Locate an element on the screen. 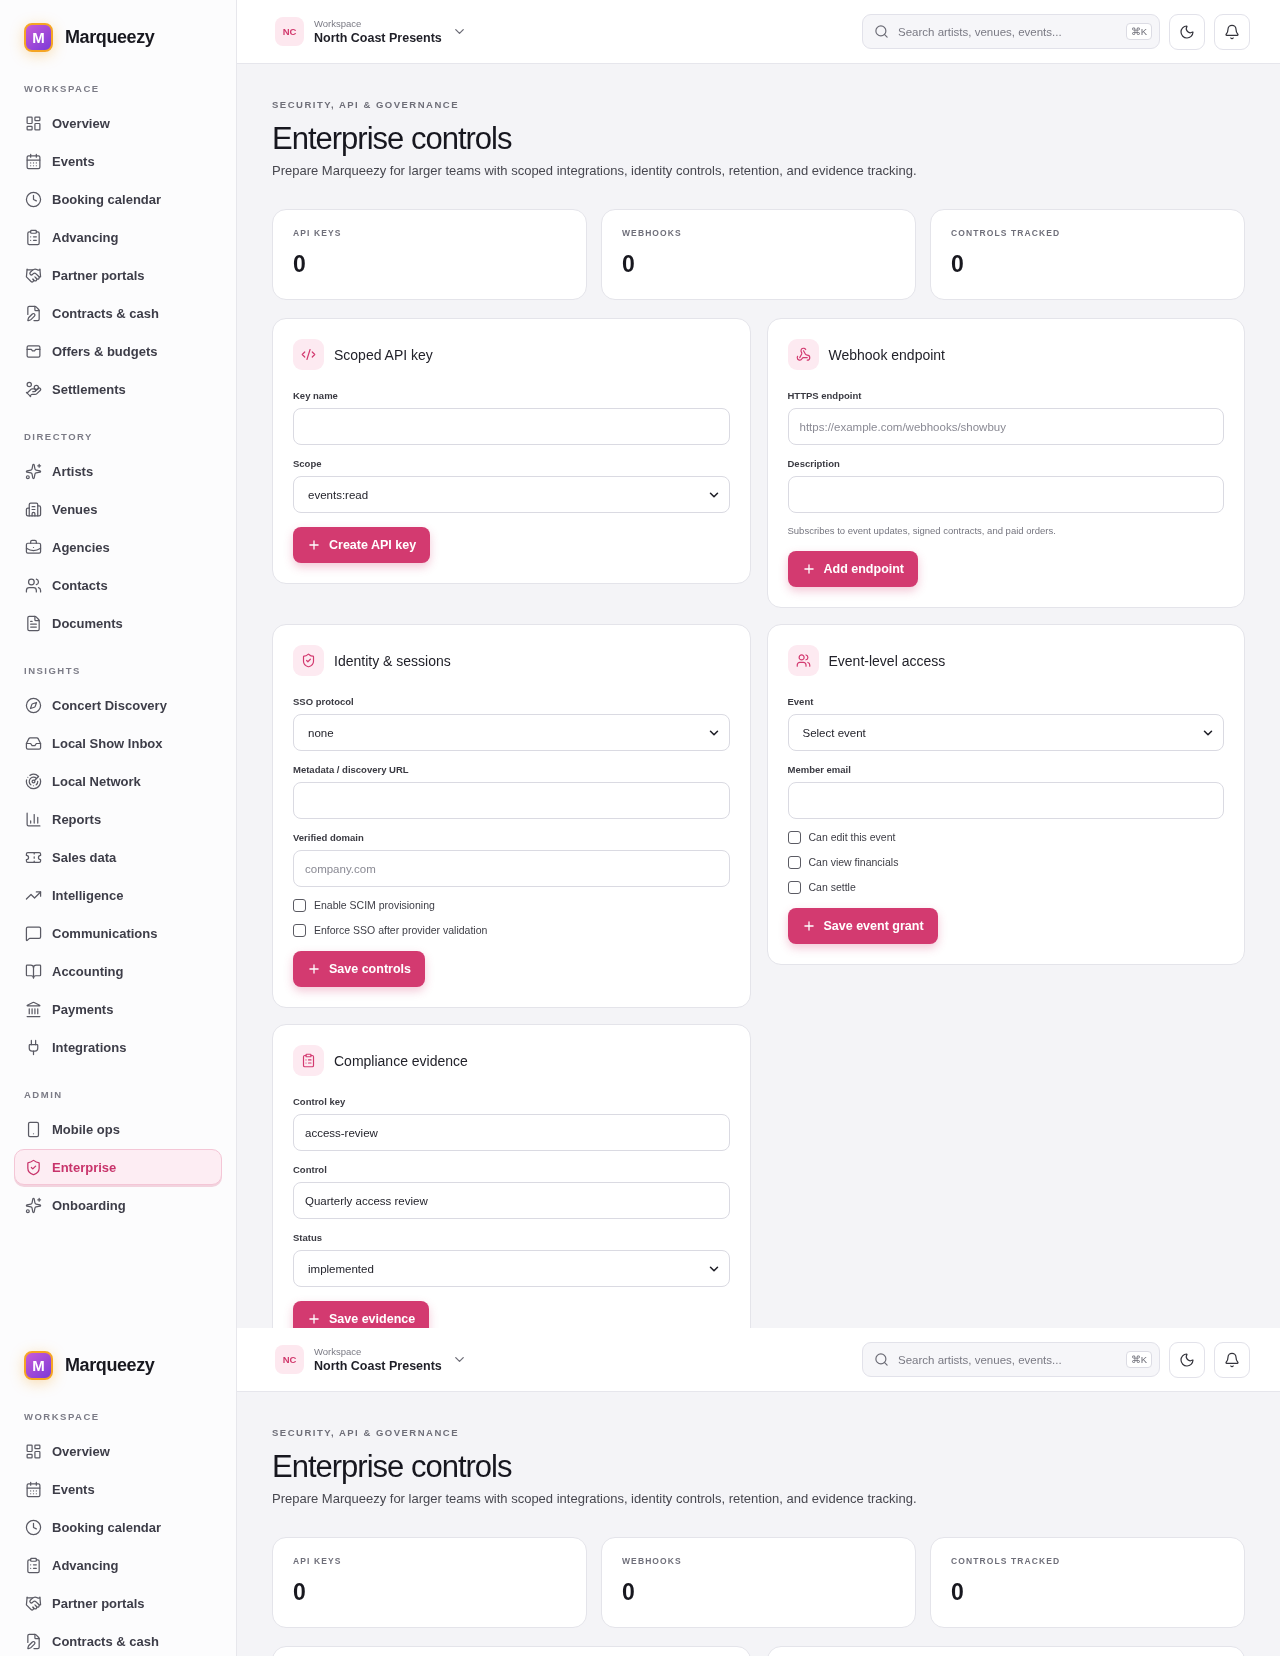 The height and width of the screenshot is (1656, 1280). page-title: Enterprise controls is located at coordinates (392, 139).